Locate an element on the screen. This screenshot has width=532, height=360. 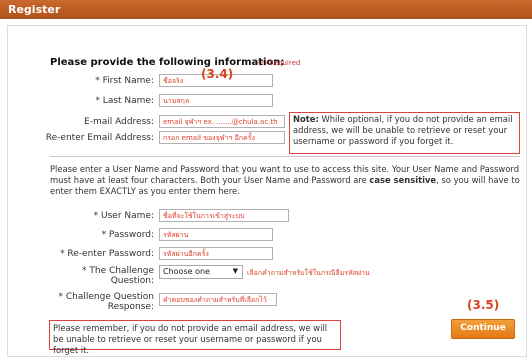
header-bar: Register is located at coordinates (266, 9).